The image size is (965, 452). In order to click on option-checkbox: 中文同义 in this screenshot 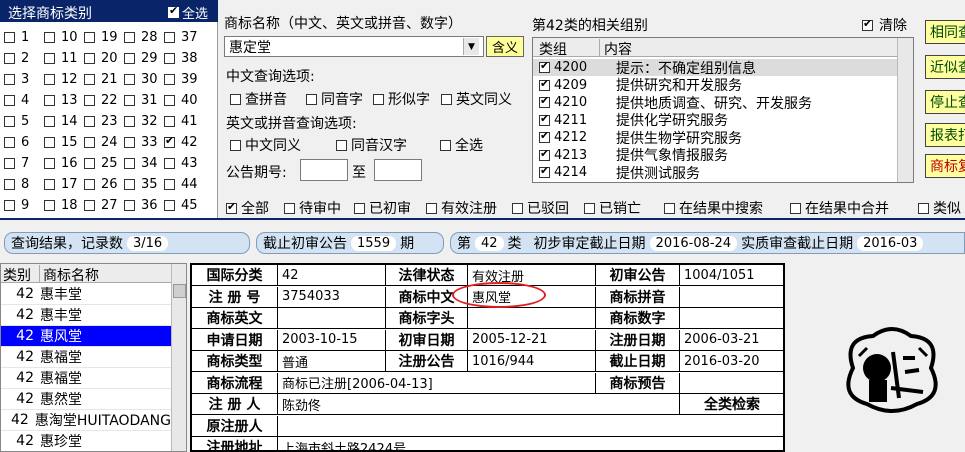, I will do `click(265, 145)`.